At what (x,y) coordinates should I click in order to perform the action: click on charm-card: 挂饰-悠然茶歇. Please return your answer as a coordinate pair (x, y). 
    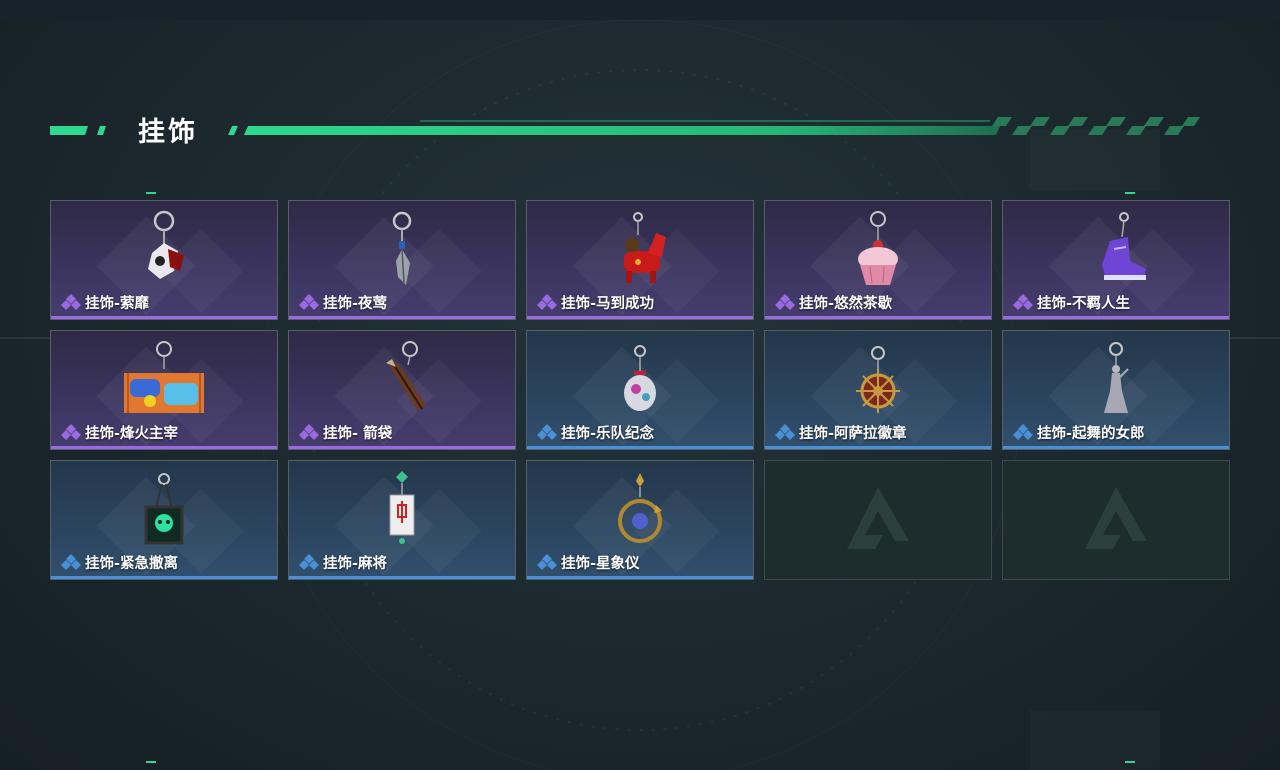
    Looking at the image, I should click on (878, 260).